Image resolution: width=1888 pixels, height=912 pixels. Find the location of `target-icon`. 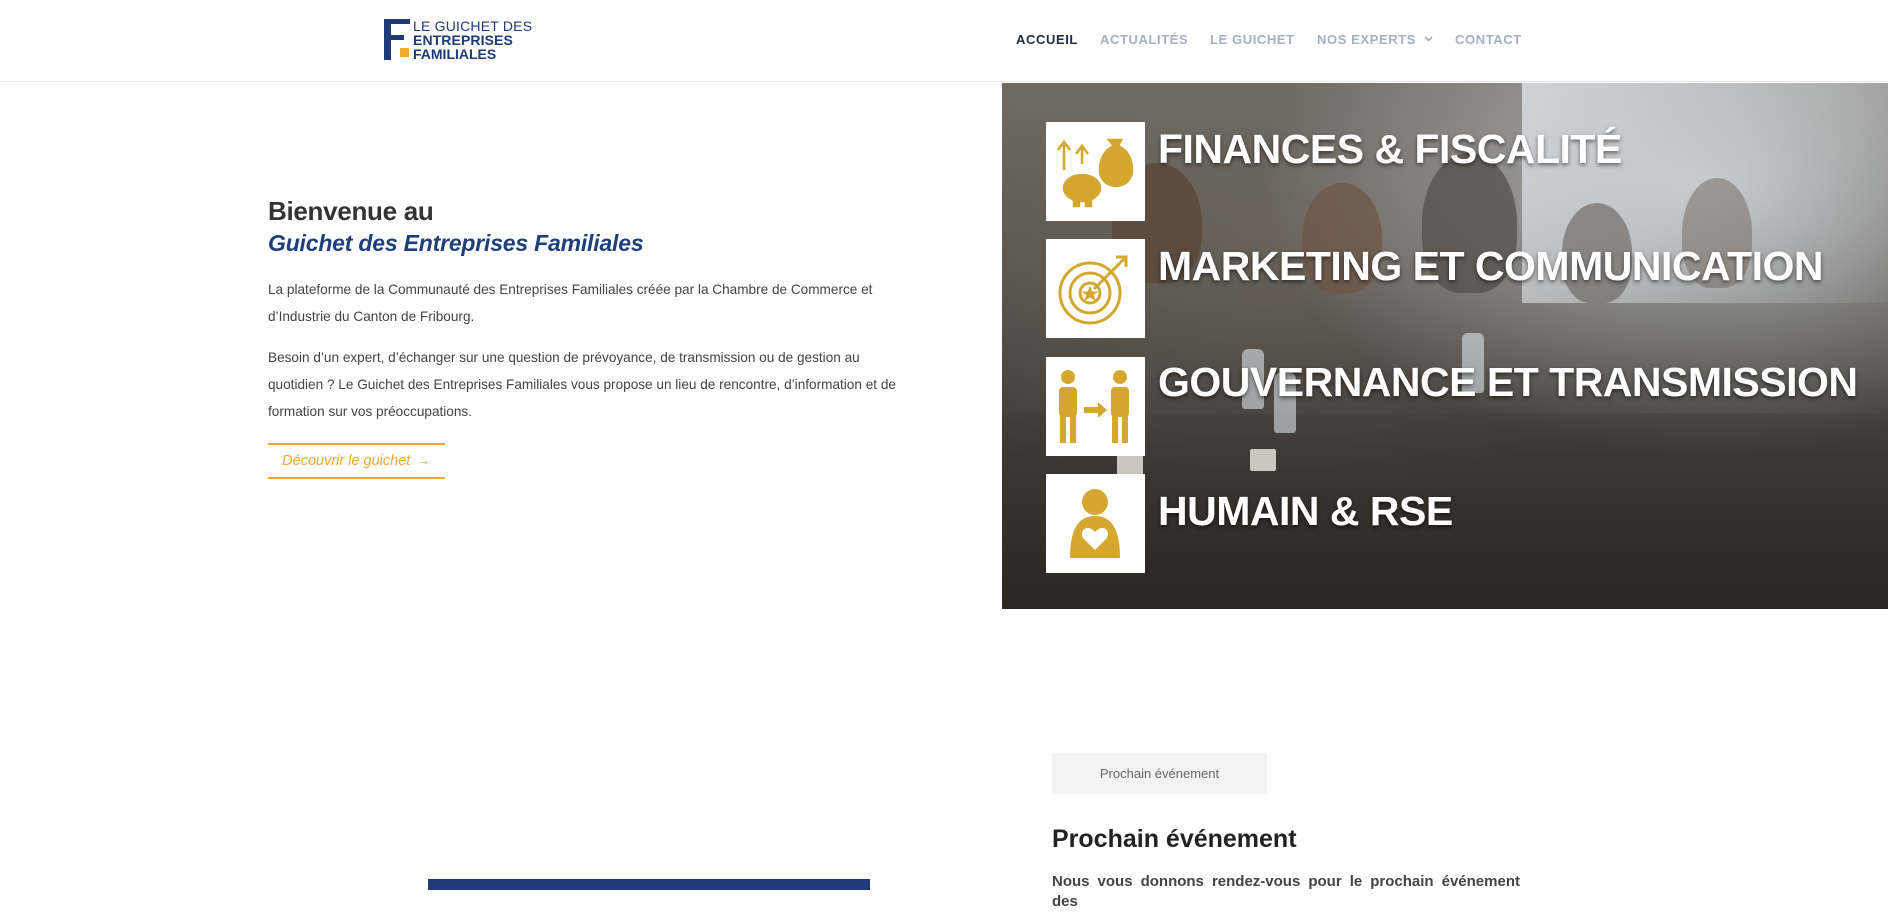

target-icon is located at coordinates (1093, 290).